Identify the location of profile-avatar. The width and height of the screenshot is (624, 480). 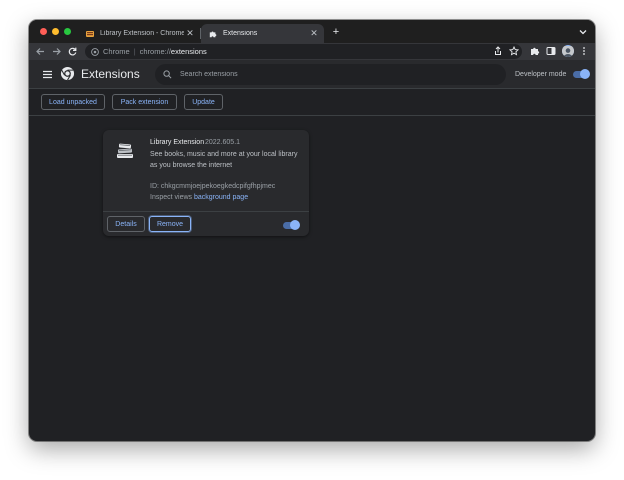
(568, 51).